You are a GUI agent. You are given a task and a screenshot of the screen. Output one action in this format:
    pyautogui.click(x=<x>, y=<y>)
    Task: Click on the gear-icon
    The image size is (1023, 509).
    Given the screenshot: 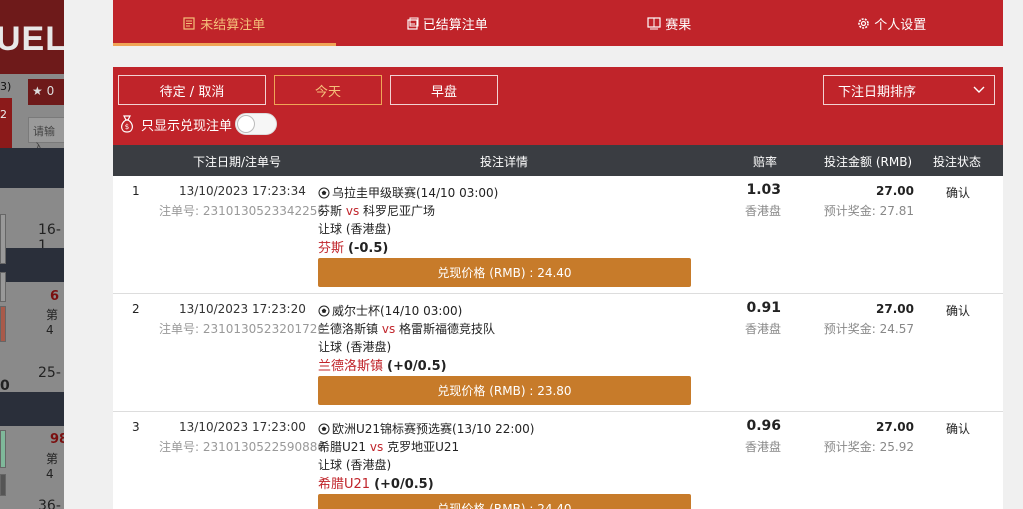 What is the action you would take?
    pyautogui.click(x=864, y=23)
    